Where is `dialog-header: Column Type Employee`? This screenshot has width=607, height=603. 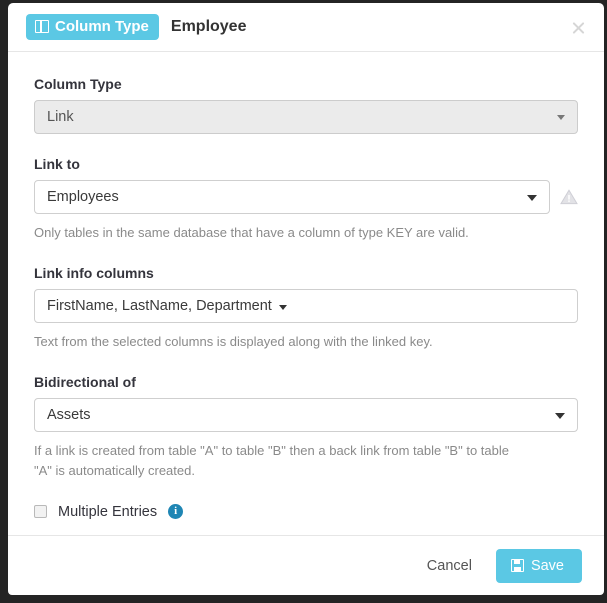 dialog-header: Column Type Employee is located at coordinates (306, 27).